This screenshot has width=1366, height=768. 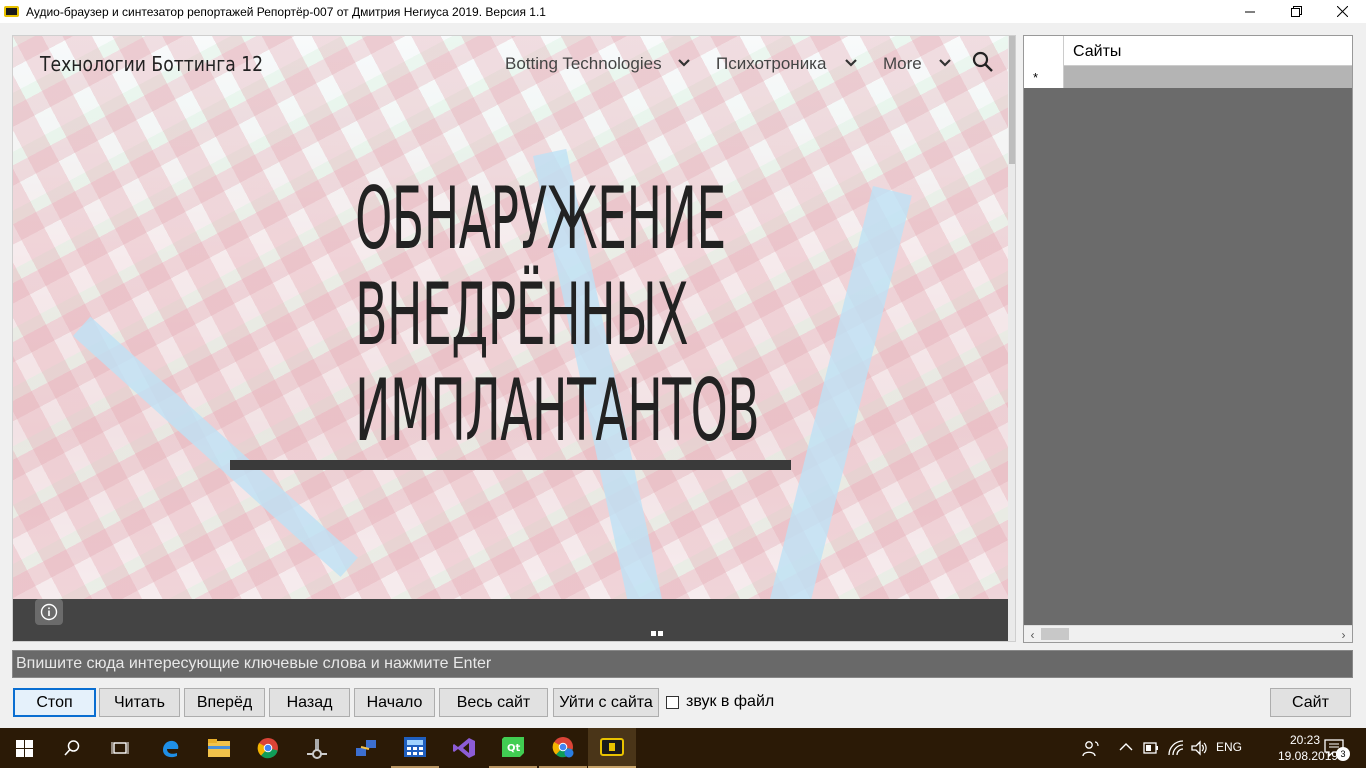 What do you see at coordinates (657, 633) in the screenshot?
I see `slide-indicator` at bounding box center [657, 633].